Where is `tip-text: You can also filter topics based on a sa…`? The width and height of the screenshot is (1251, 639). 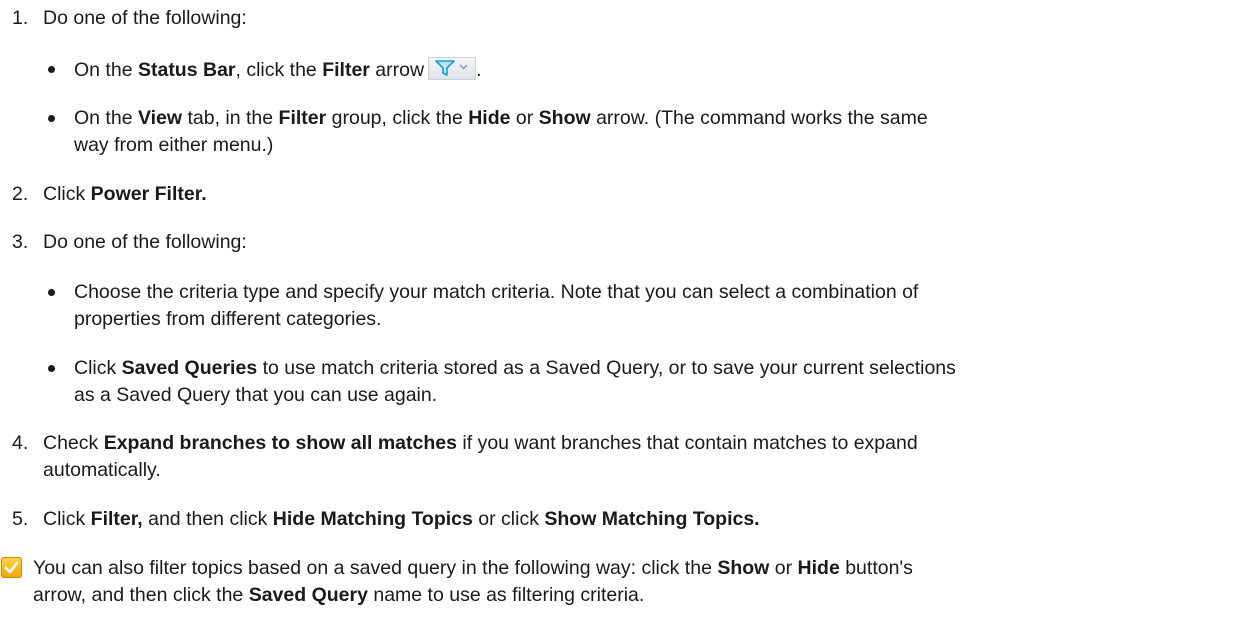
tip-text: You can also filter topics based on a sa… is located at coordinates (473, 568).